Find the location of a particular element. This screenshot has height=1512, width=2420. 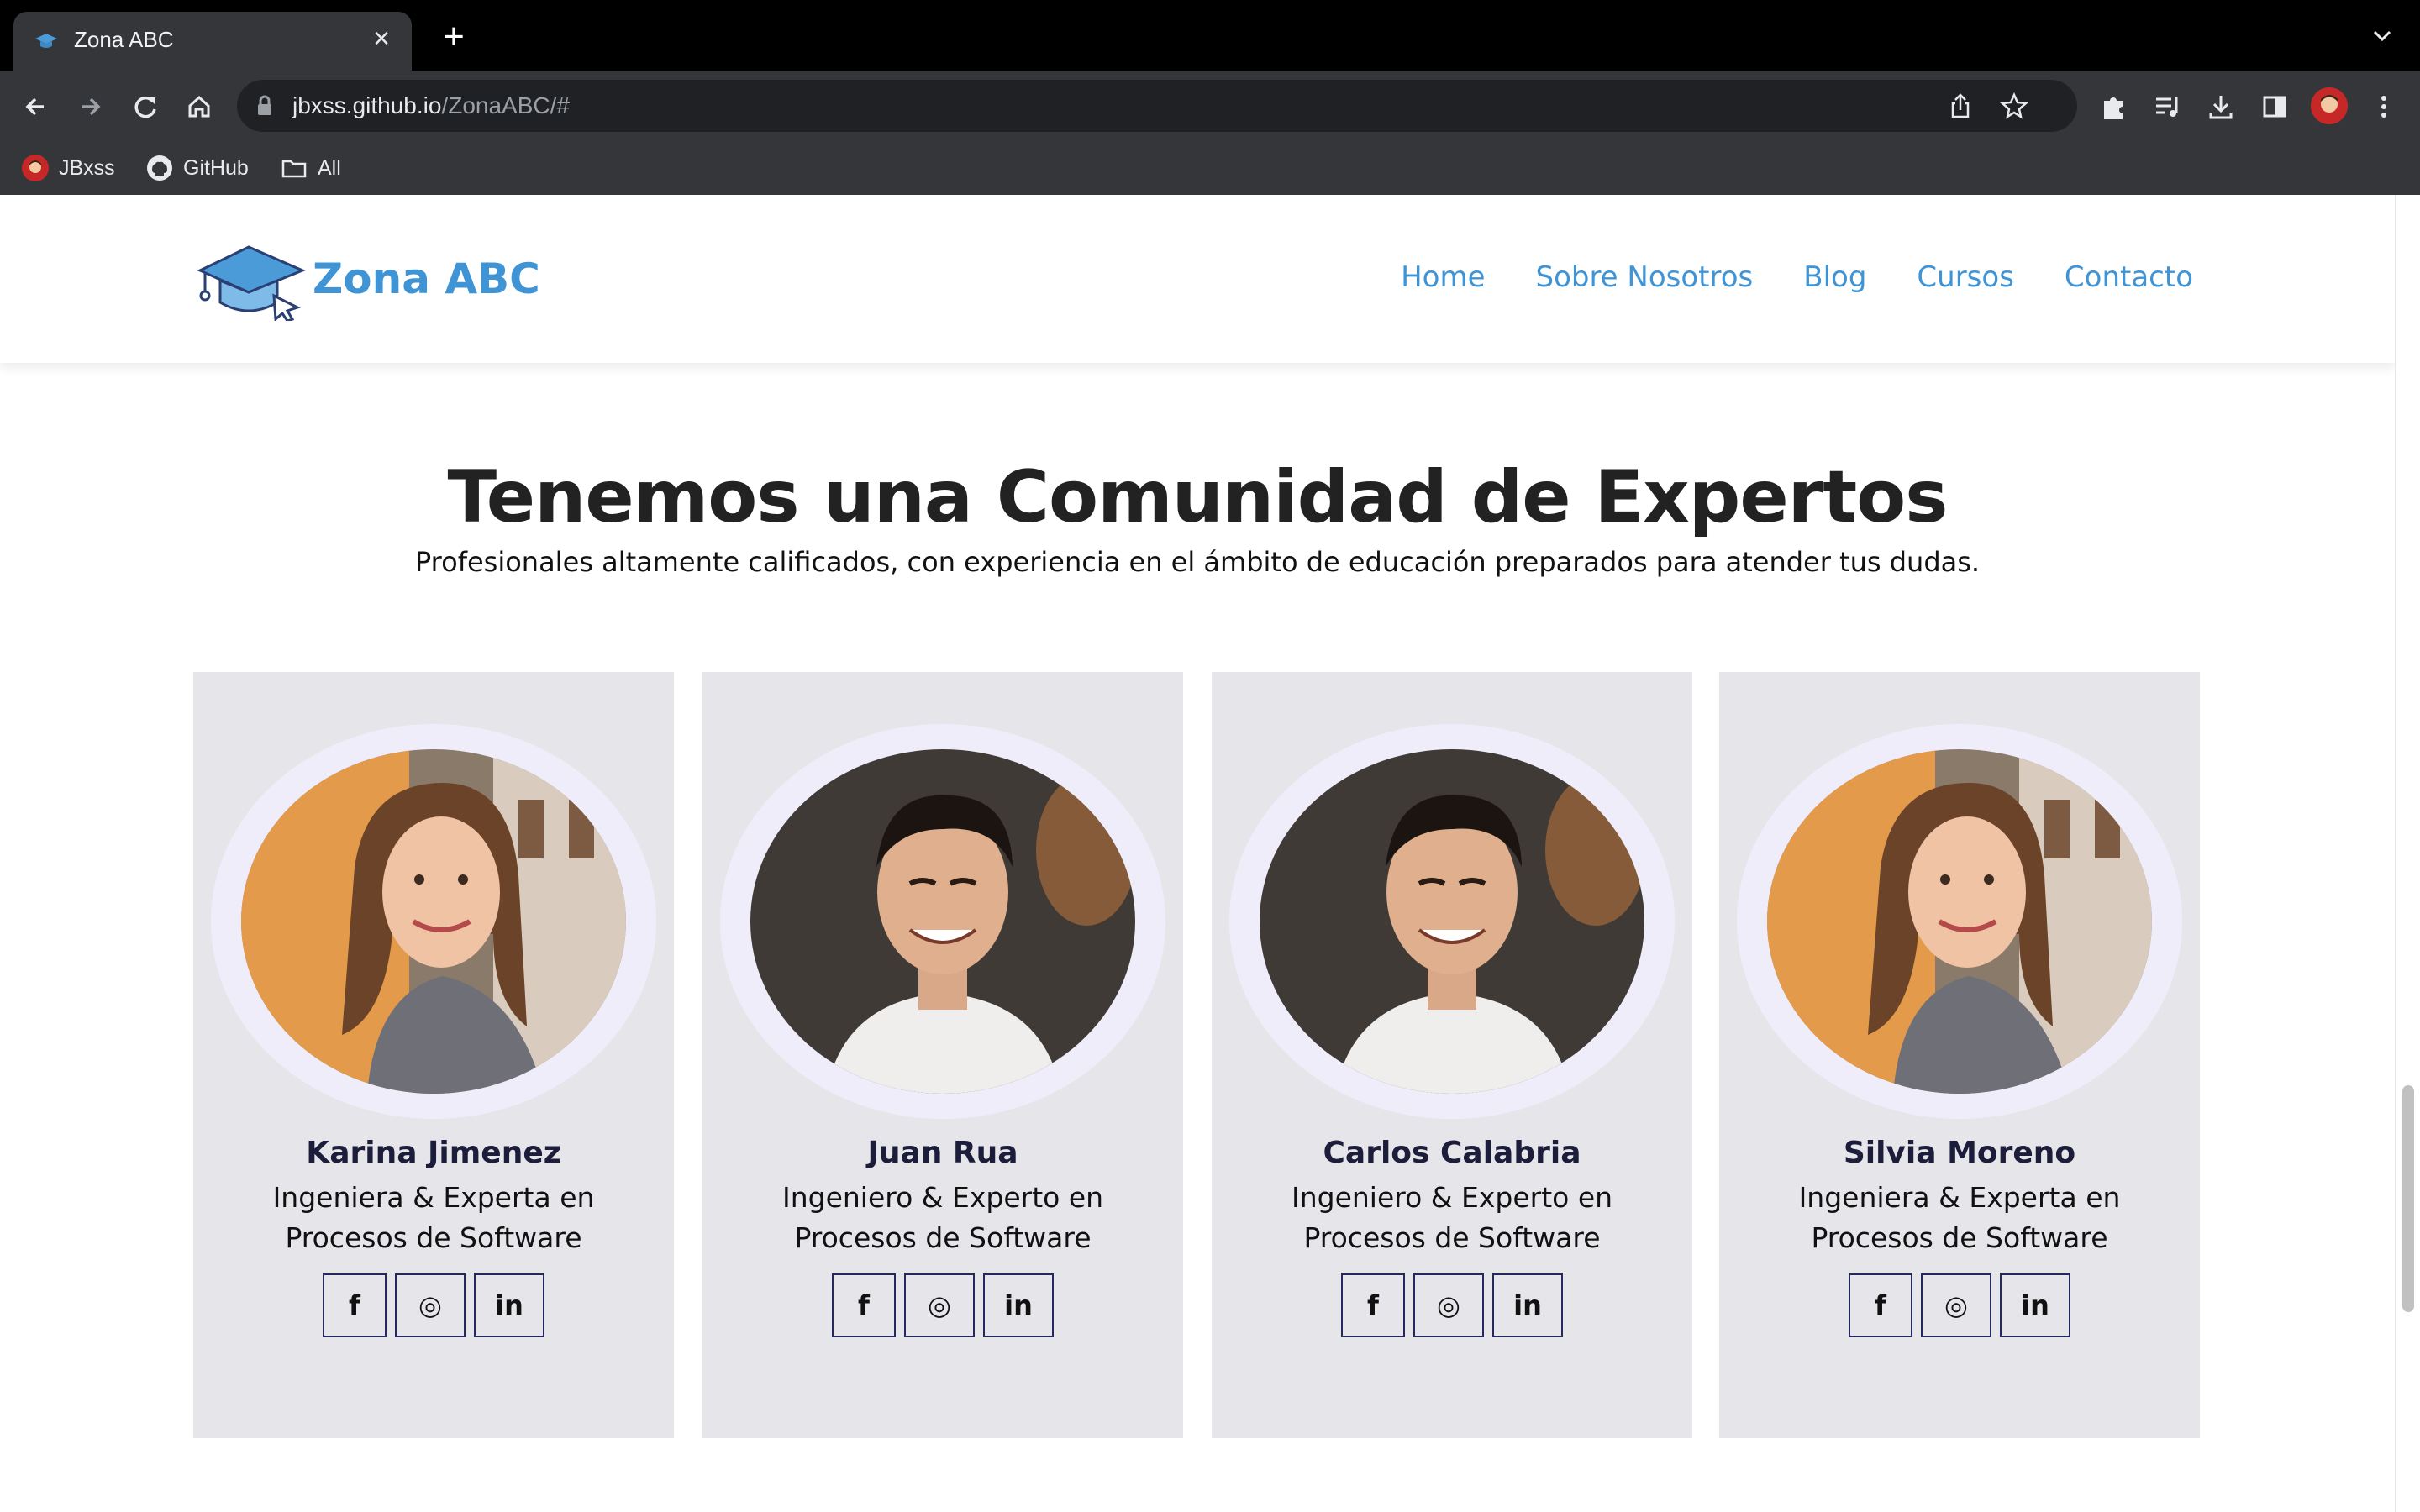

nav-blog: Blog is located at coordinates (1834, 277).